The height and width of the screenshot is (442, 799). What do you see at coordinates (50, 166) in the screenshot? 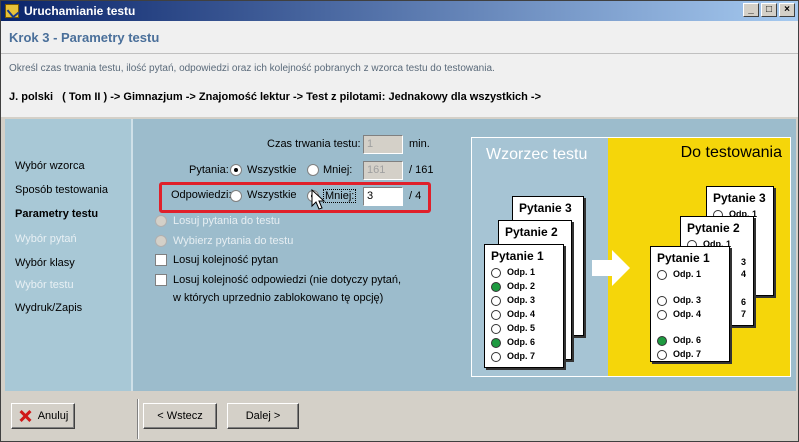
I see `sidebar-item-template: Wybór wzorca` at bounding box center [50, 166].